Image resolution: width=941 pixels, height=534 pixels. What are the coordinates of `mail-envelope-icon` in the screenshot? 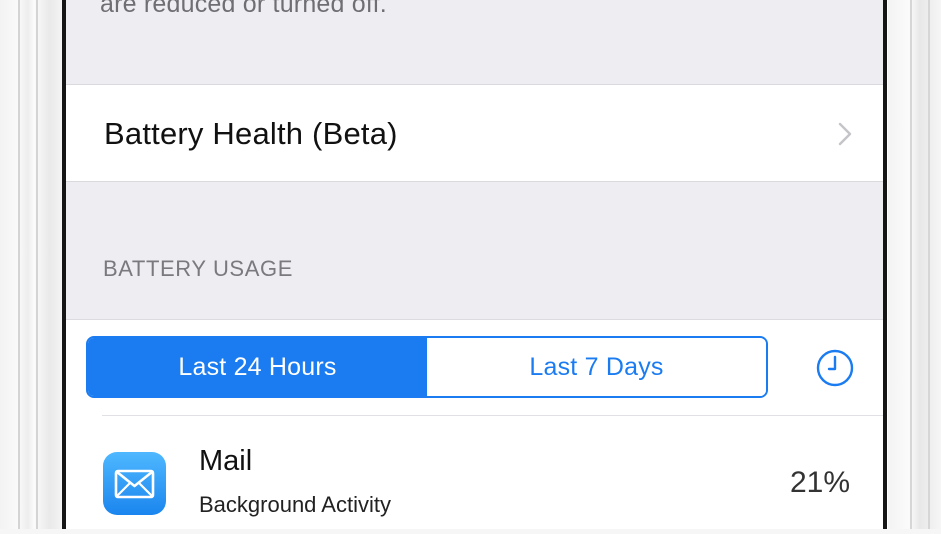 It's located at (134, 484).